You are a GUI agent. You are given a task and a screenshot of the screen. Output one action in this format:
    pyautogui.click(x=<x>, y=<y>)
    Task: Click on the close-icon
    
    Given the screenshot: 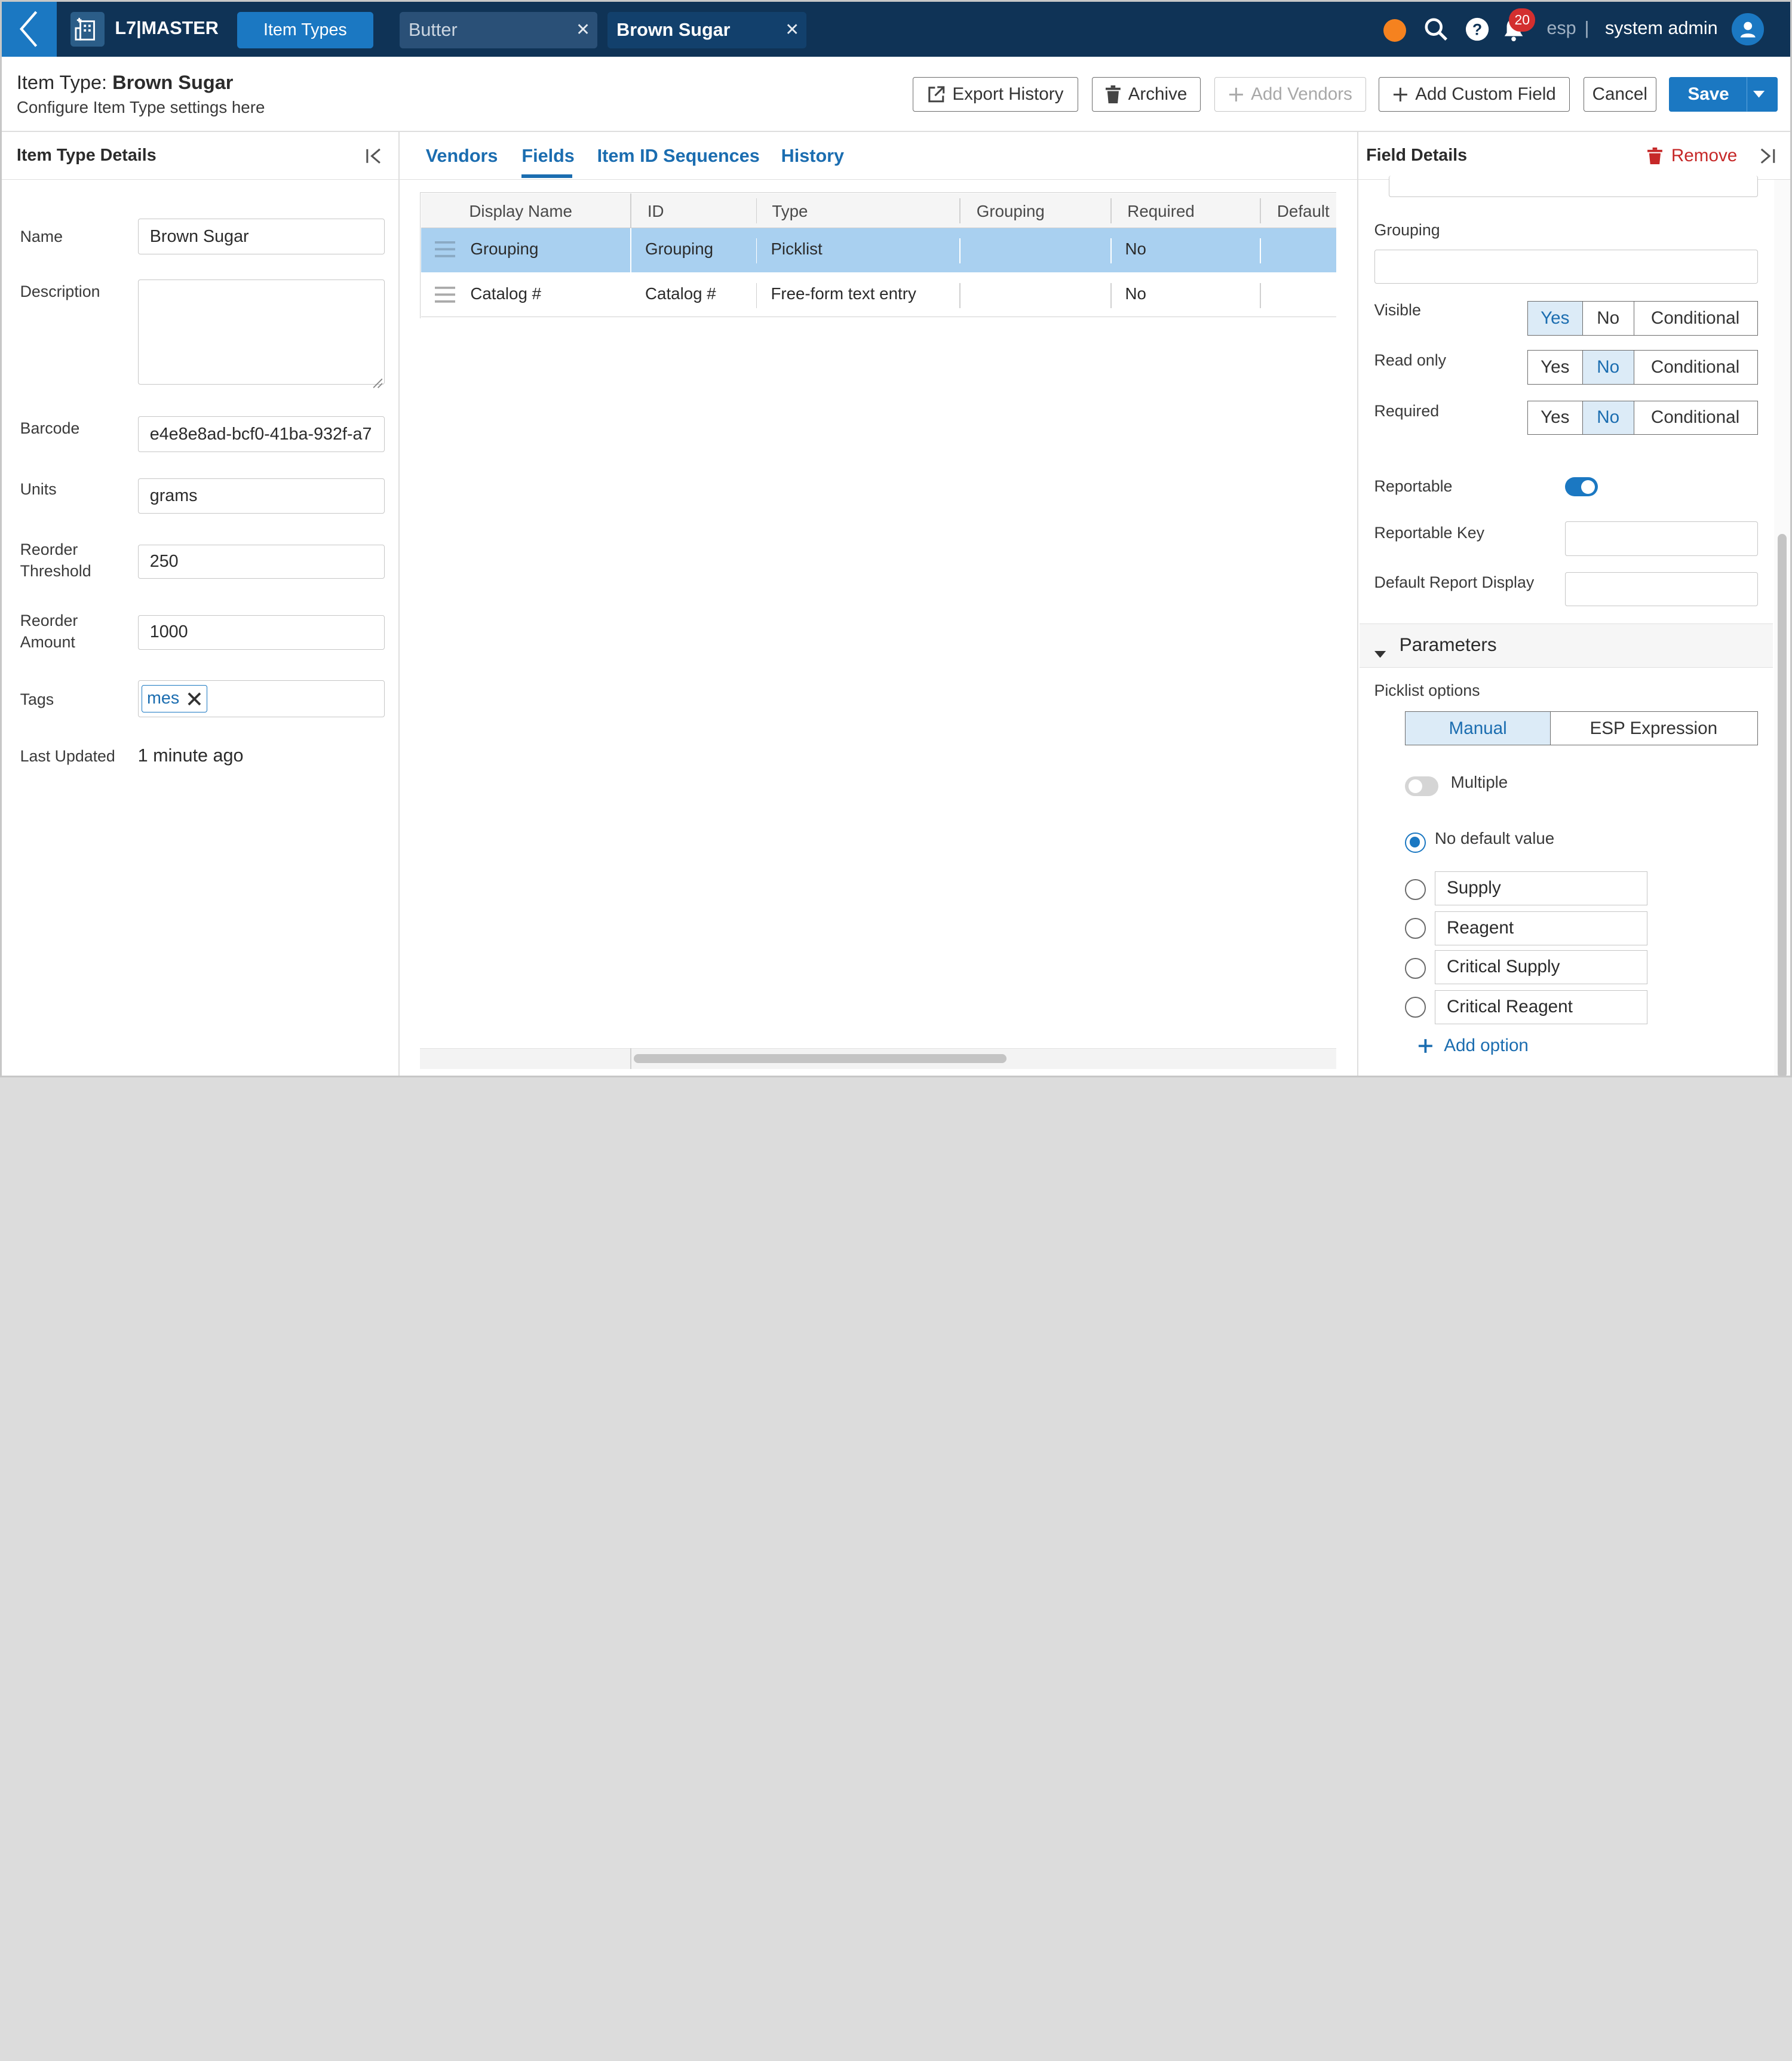 What is the action you would take?
    pyautogui.click(x=194, y=699)
    